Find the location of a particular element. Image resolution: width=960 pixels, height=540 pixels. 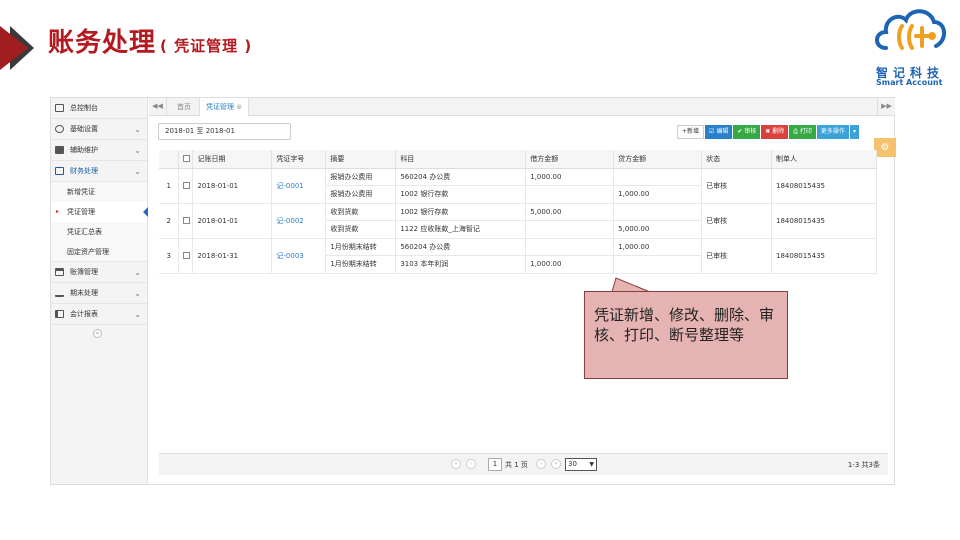

record-summary: 1-3 共3条 is located at coordinates (863, 465).